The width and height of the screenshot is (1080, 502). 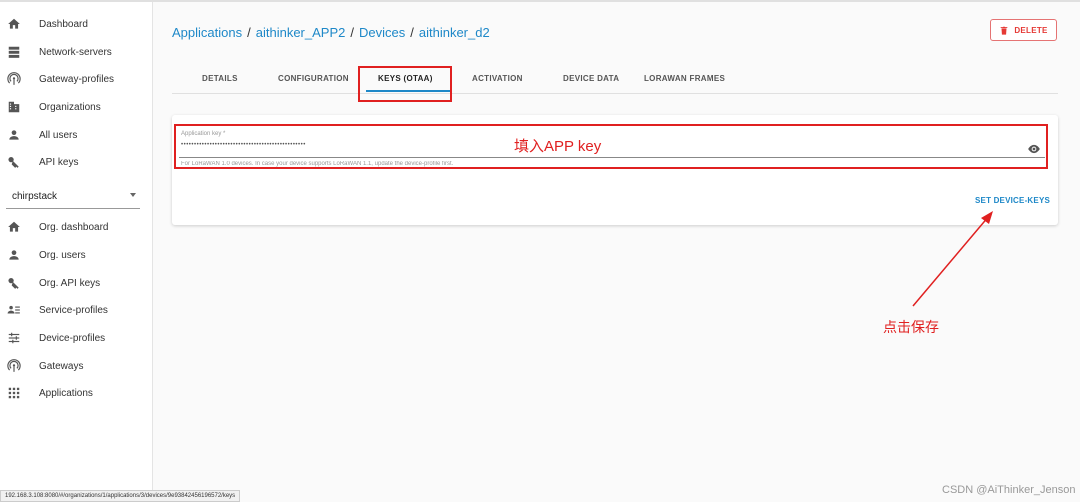 I want to click on sidebar-item-label: Org. users, so click(x=62, y=255).